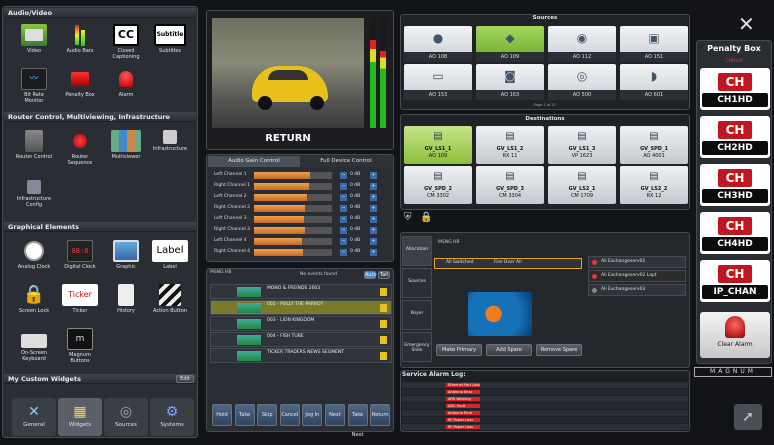 This screenshot has width=774, height=445. Describe the element at coordinates (545, 392) in the screenshot. I see `alarm-log-row: Antenna Error` at that location.